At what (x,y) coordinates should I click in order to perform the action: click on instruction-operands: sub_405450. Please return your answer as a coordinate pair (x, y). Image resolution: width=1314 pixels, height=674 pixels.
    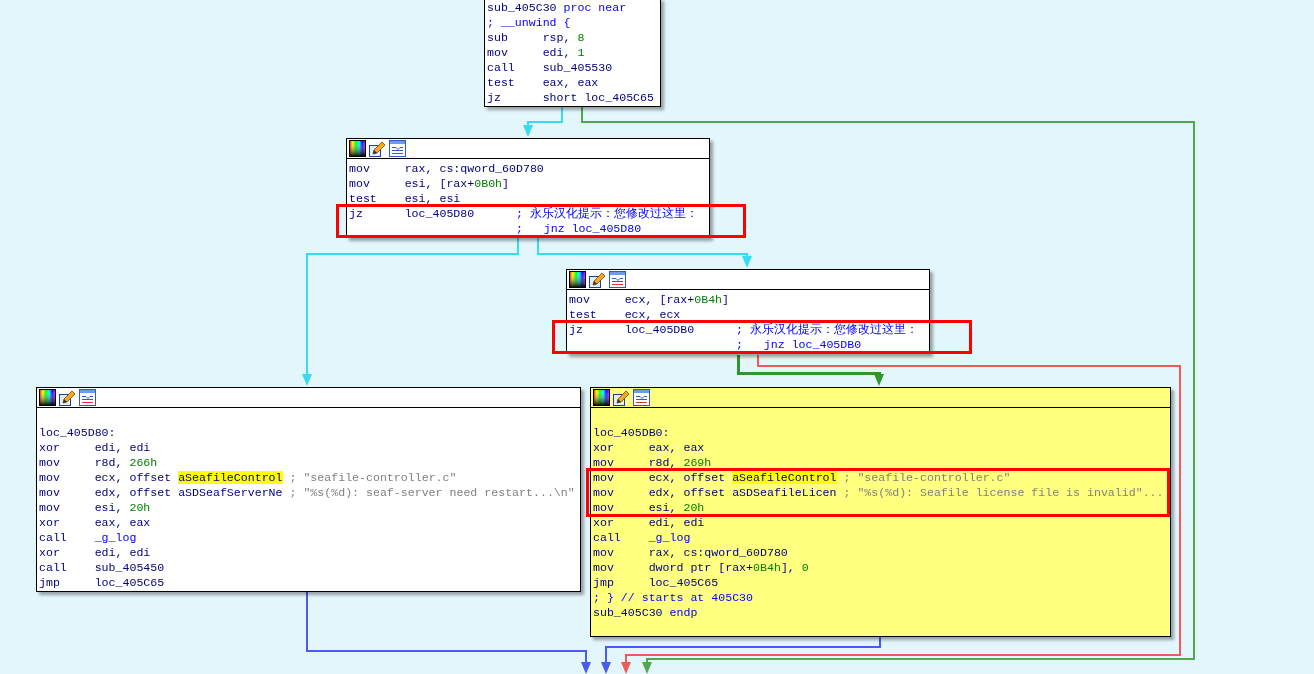
    Looking at the image, I should click on (129, 567).